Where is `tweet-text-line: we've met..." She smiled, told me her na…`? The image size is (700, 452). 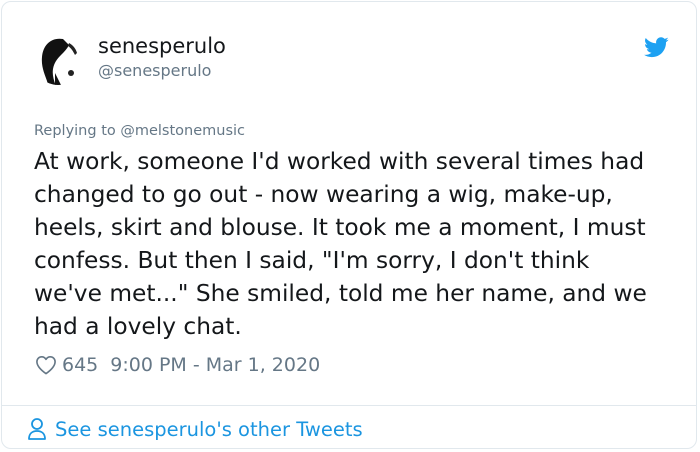
tweet-text-line: we've met..." She smiled, told me her na… is located at coordinates (340, 293).